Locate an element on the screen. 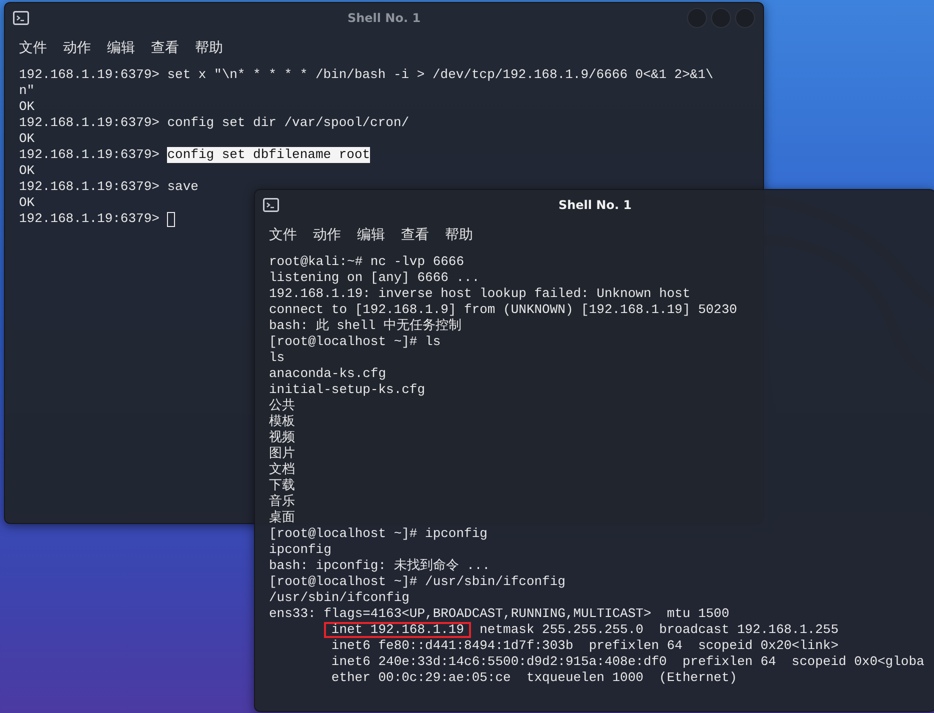  terminal-text: 文档 is located at coordinates (282, 470).